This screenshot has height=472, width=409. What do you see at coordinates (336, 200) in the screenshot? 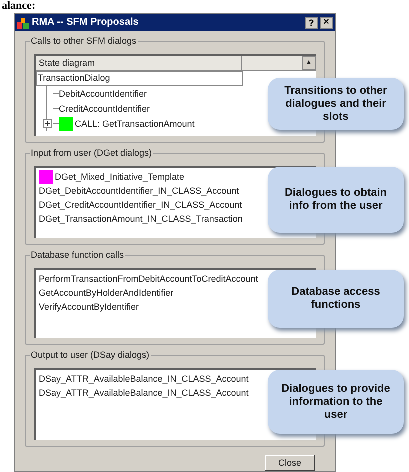
I see `callout-tooltip: Dialogues to obtain info from the user` at bounding box center [336, 200].